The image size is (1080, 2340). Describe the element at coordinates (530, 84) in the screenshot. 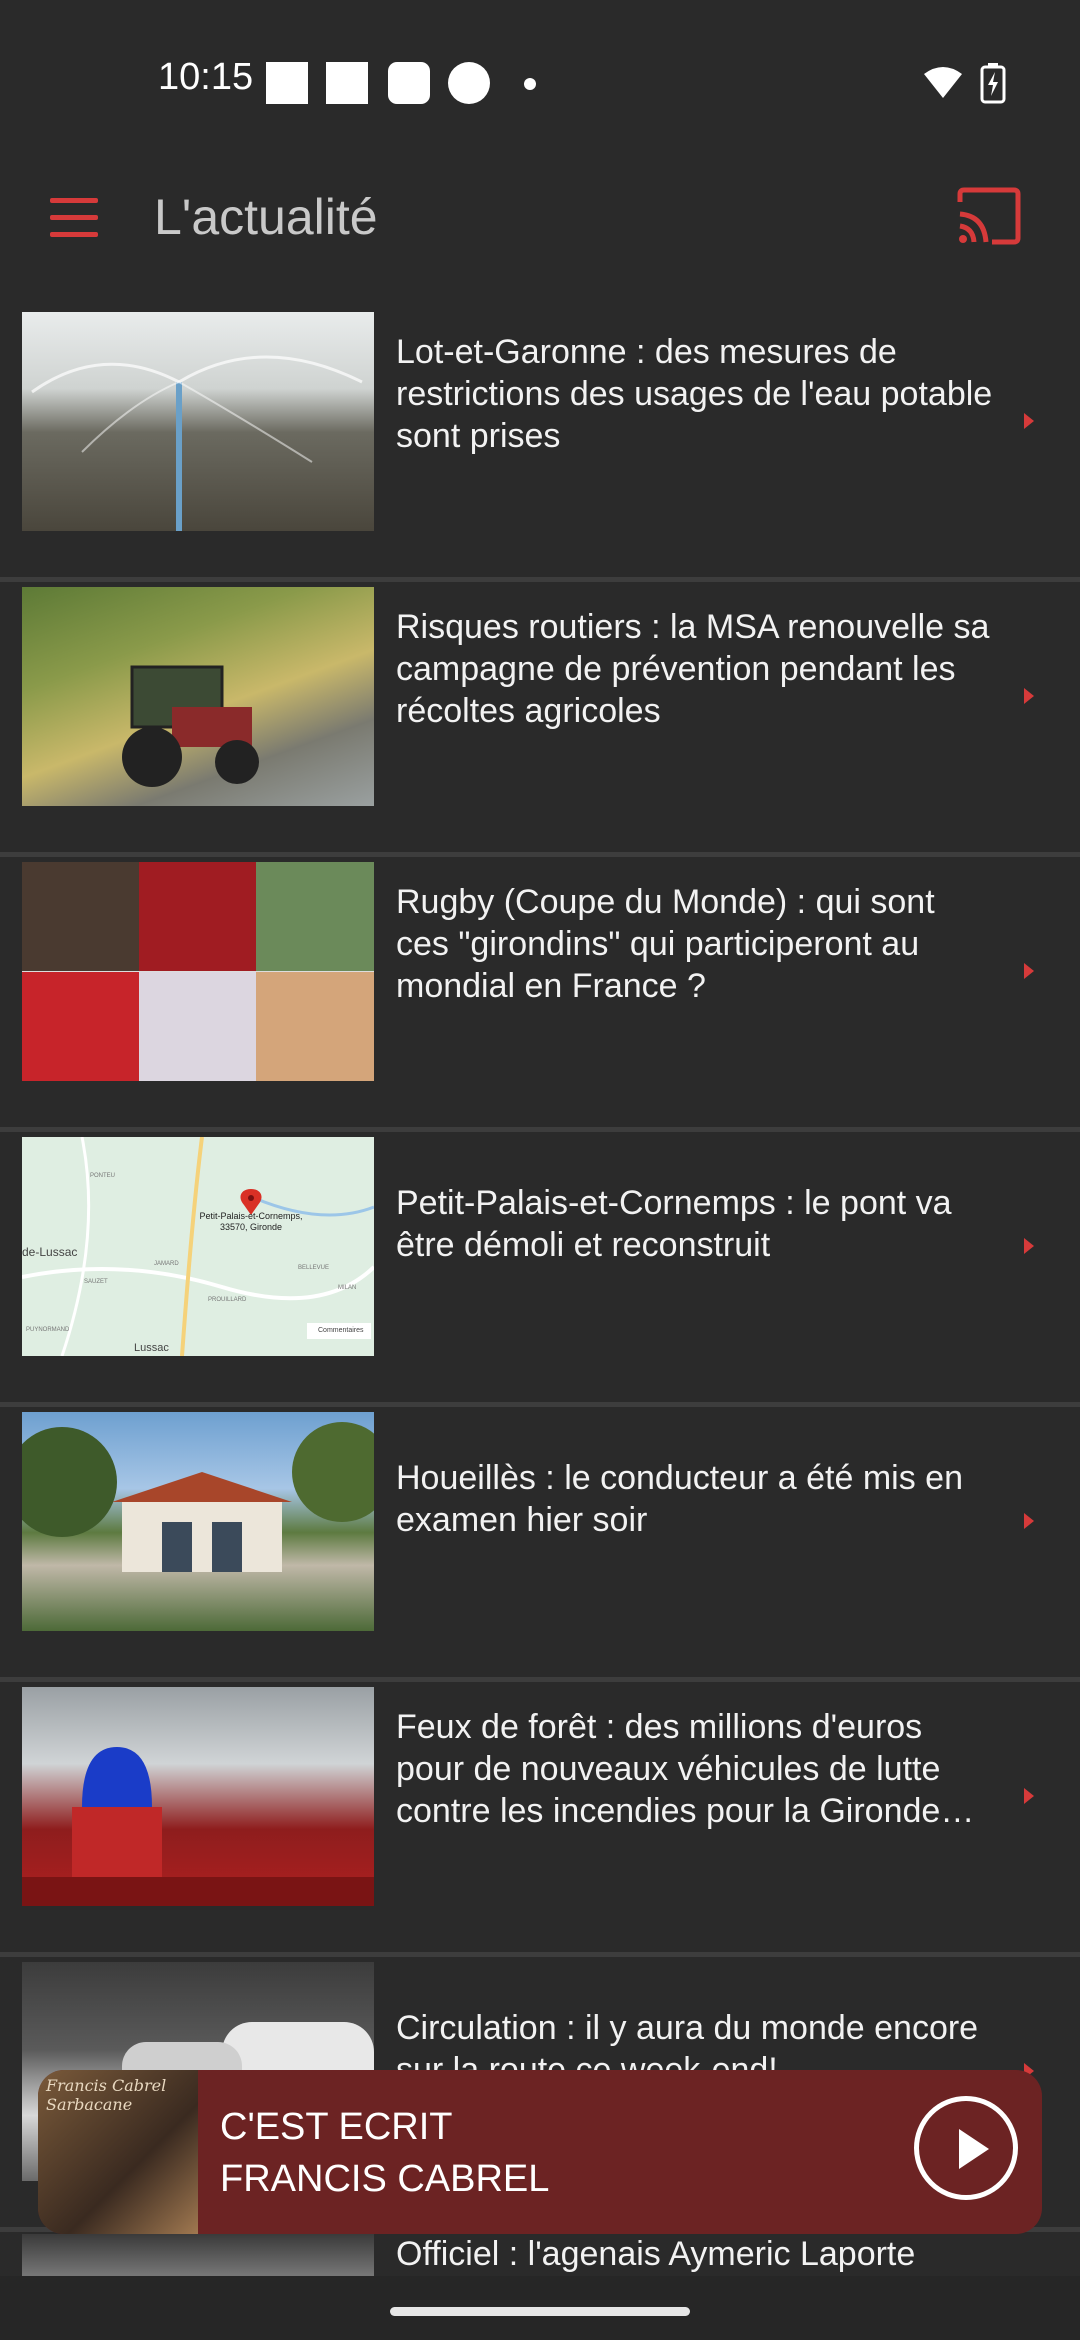

I see `more-notifications-icon` at that location.